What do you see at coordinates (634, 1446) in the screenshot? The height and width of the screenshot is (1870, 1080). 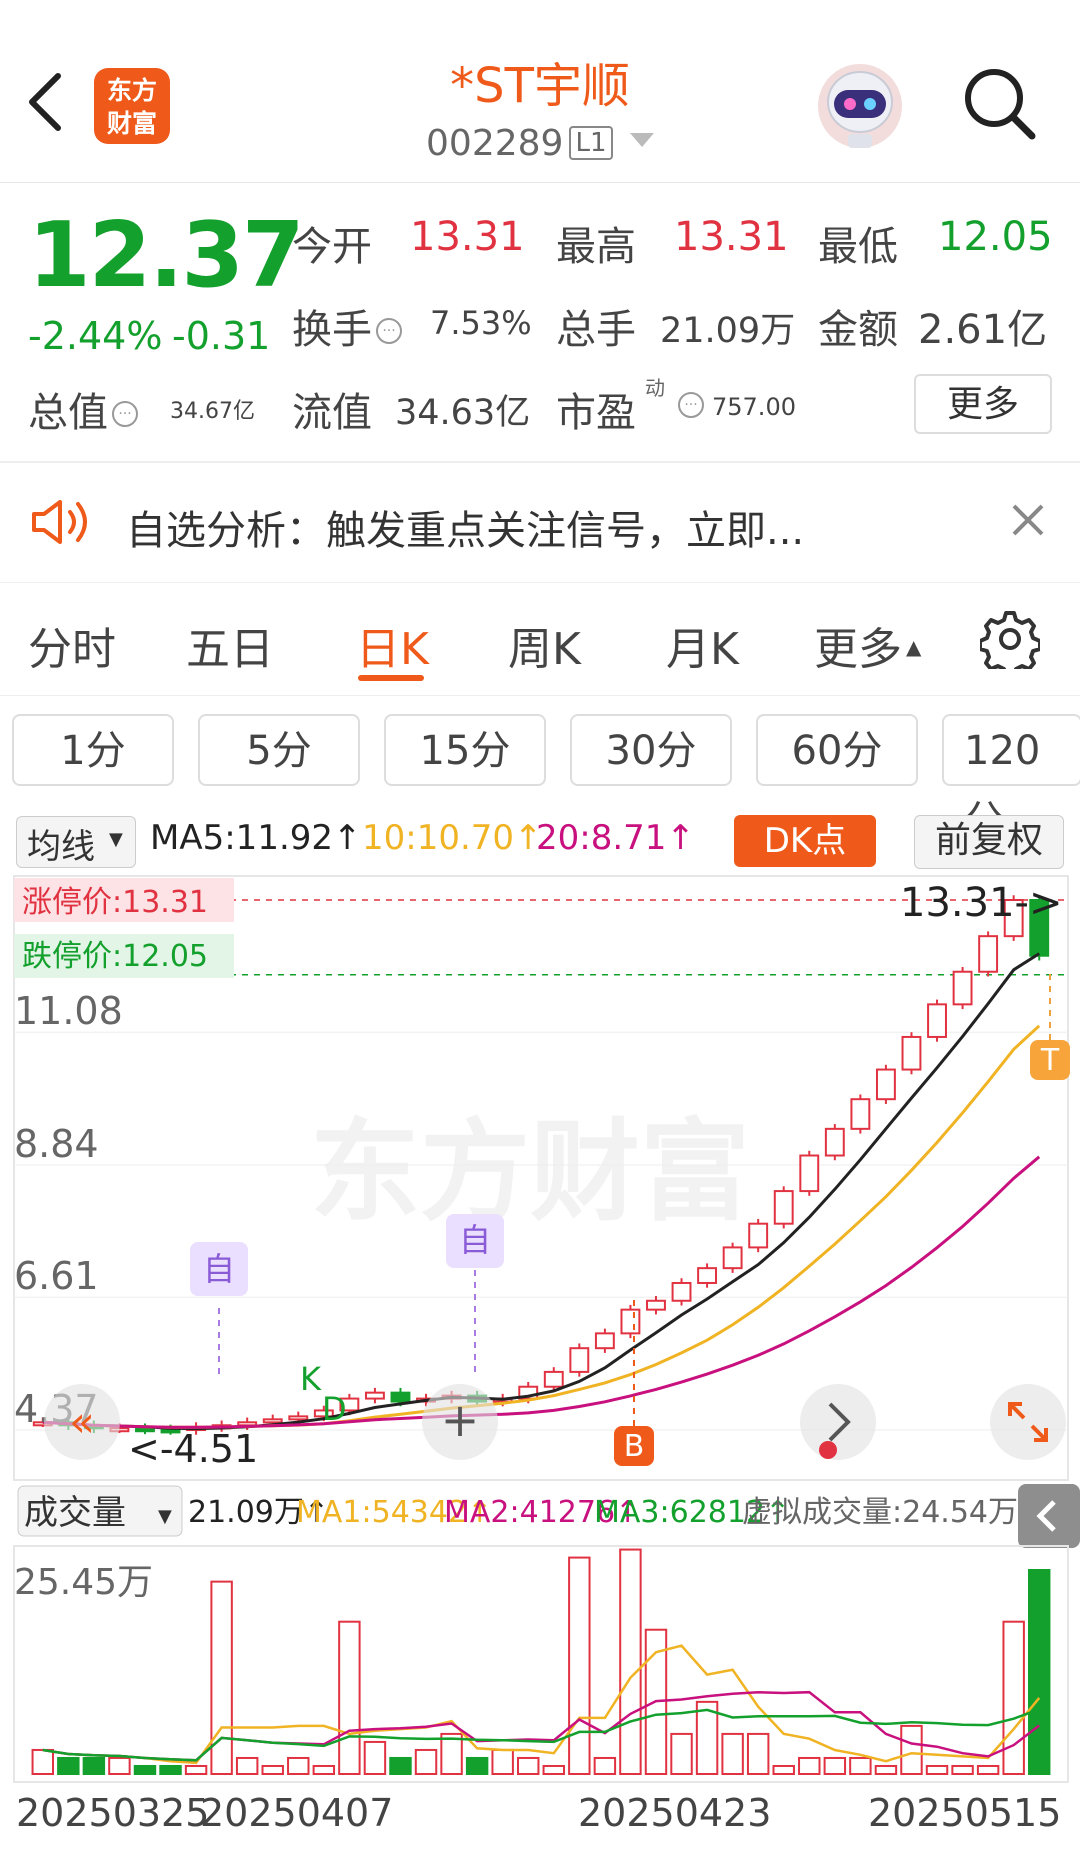 I see `mark-b-text: B` at bounding box center [634, 1446].